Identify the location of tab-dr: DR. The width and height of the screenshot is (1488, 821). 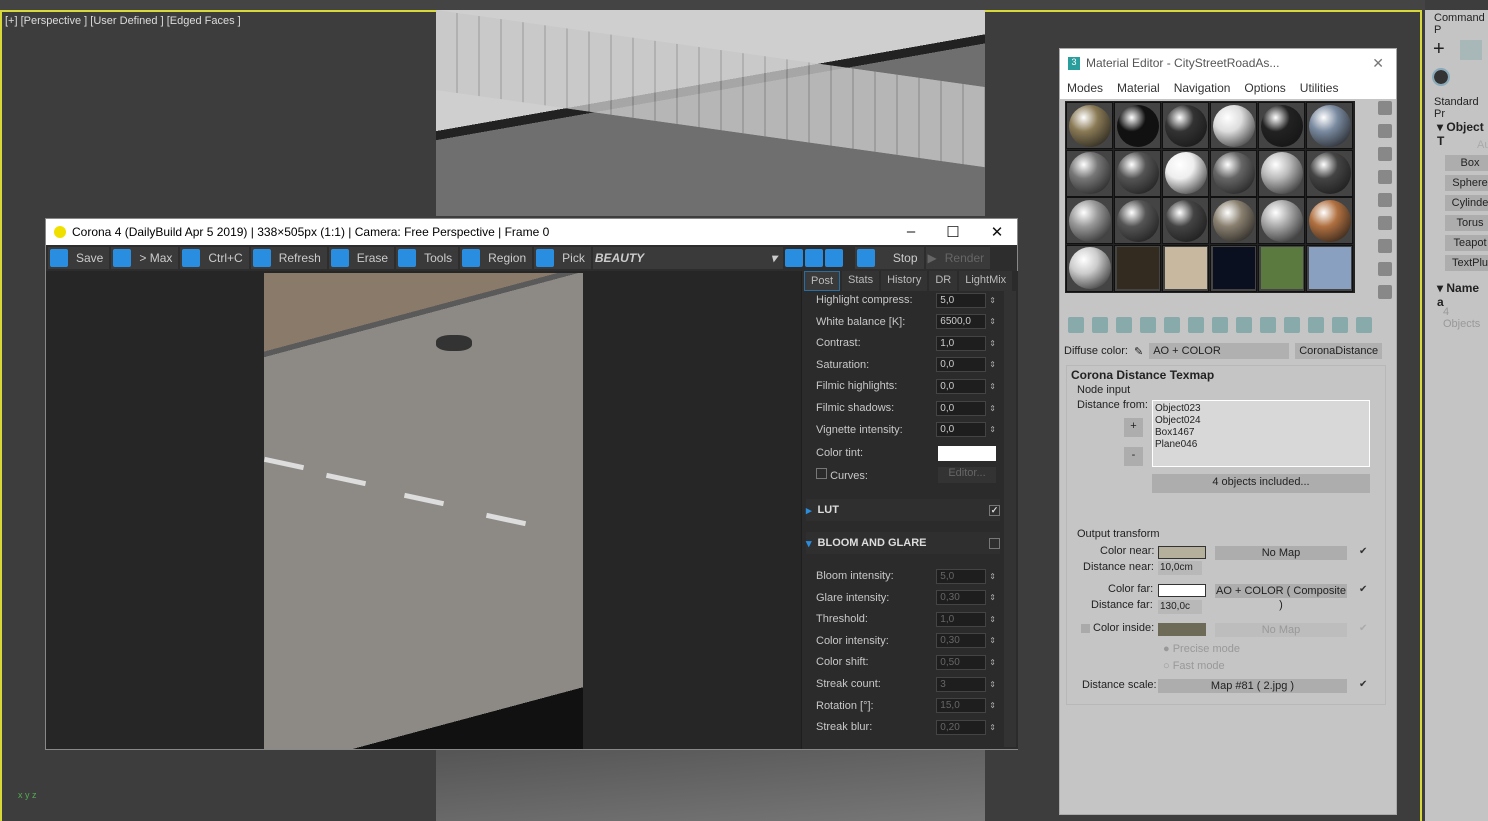
(943, 281).